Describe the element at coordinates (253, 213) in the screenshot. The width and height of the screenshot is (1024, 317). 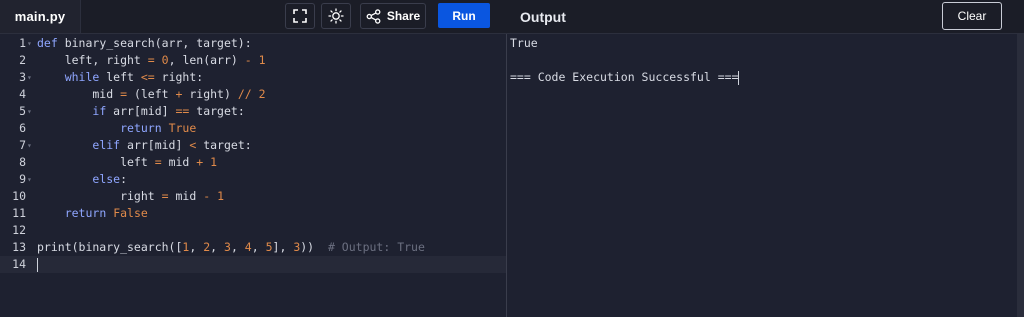
I see `code-line: 11 return False` at that location.